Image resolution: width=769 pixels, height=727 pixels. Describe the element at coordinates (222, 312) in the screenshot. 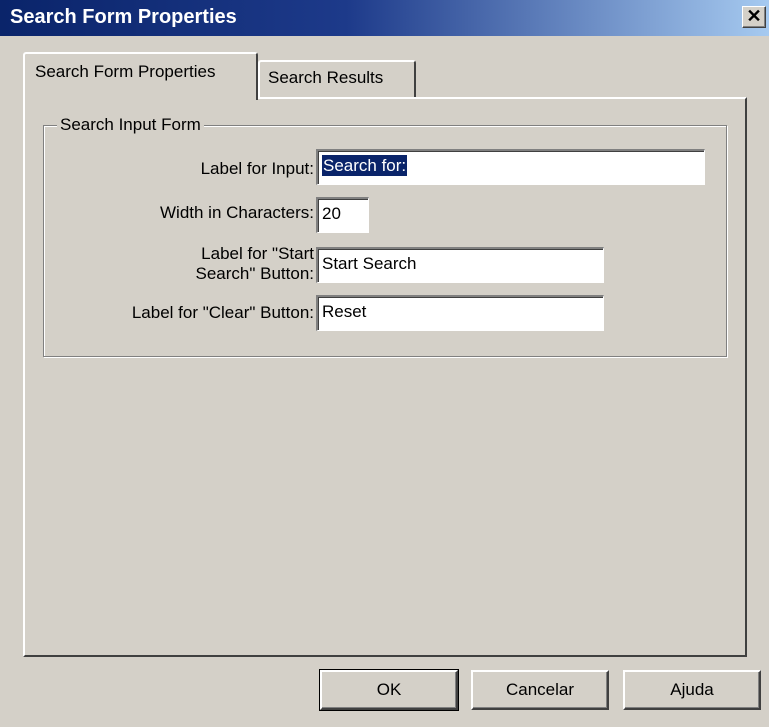

I see `clear-button-label: Label for "Clear" Button:` at that location.